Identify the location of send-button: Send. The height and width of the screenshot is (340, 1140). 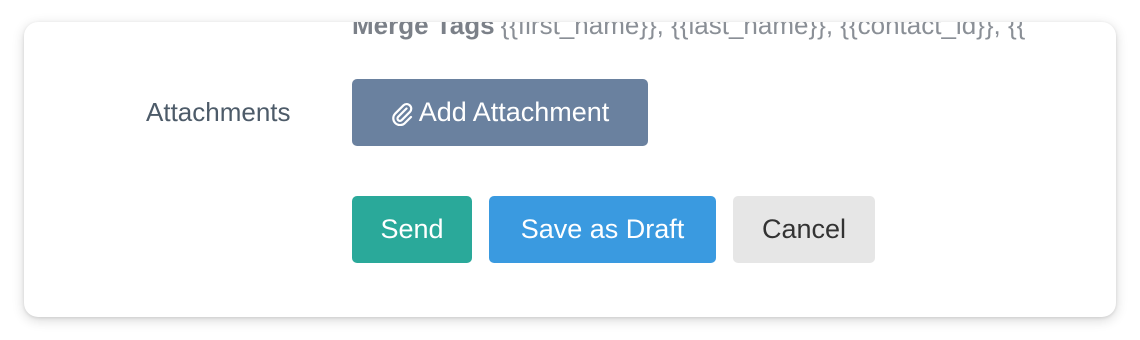
(412, 229).